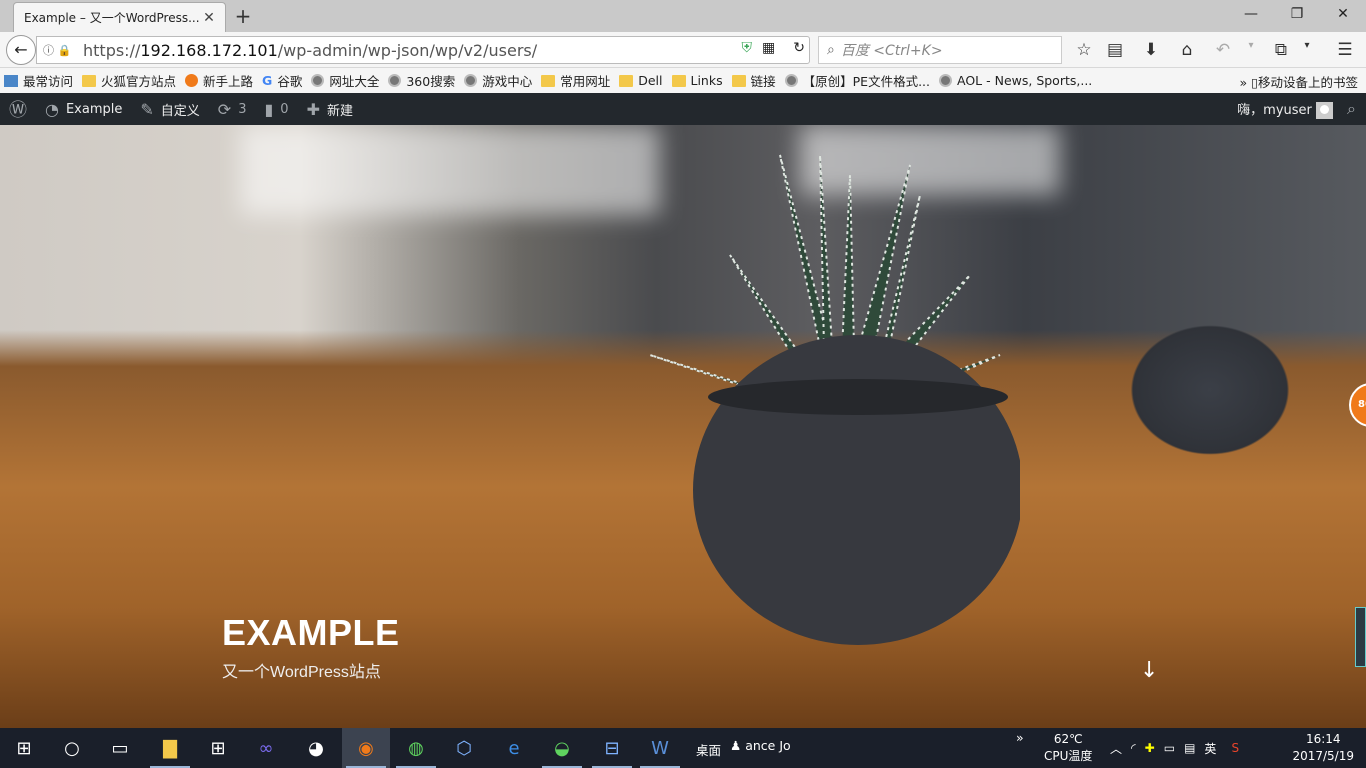  I want to click on comment-icon: ▮, so click(269, 109).